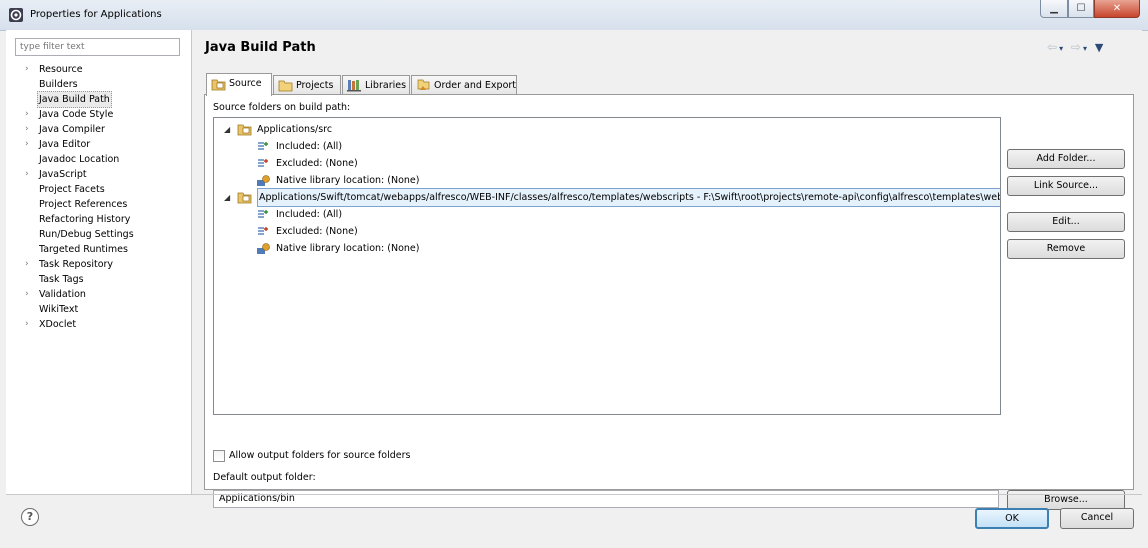 The image size is (1148, 548). I want to click on preference-tree-item-label: Task Tags, so click(61, 279).